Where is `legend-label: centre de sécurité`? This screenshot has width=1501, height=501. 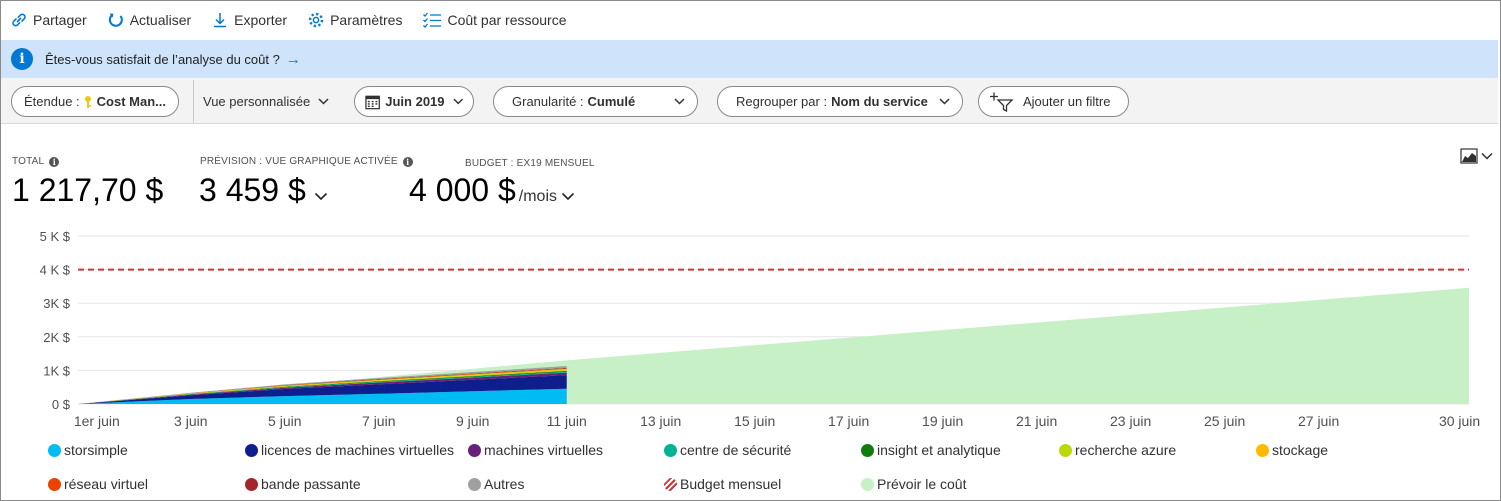 legend-label: centre de sécurité is located at coordinates (736, 450).